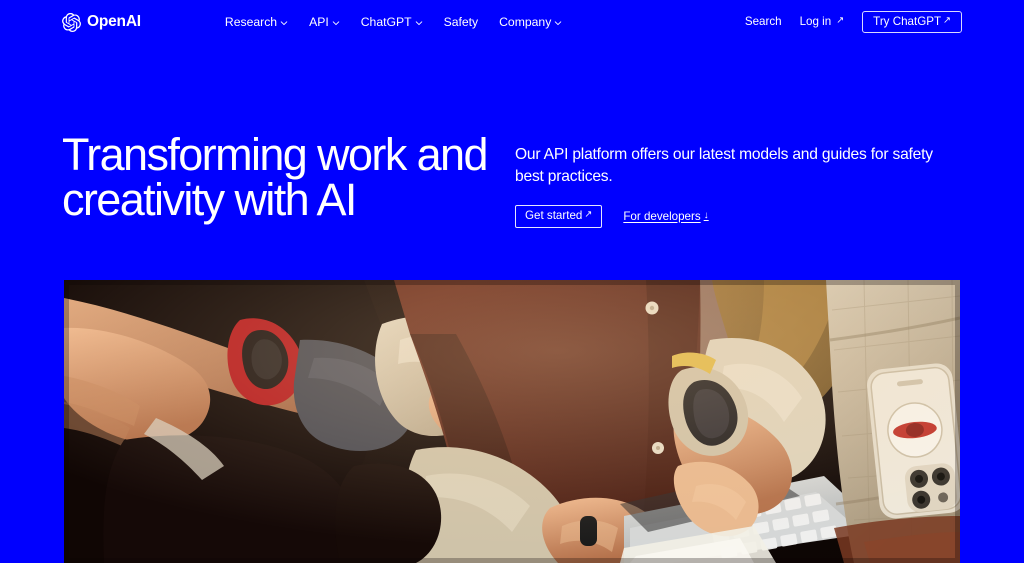 The width and height of the screenshot is (1024, 563). What do you see at coordinates (907, 21) in the screenshot?
I see `try-chatgpt-label: Try ChatGPT` at bounding box center [907, 21].